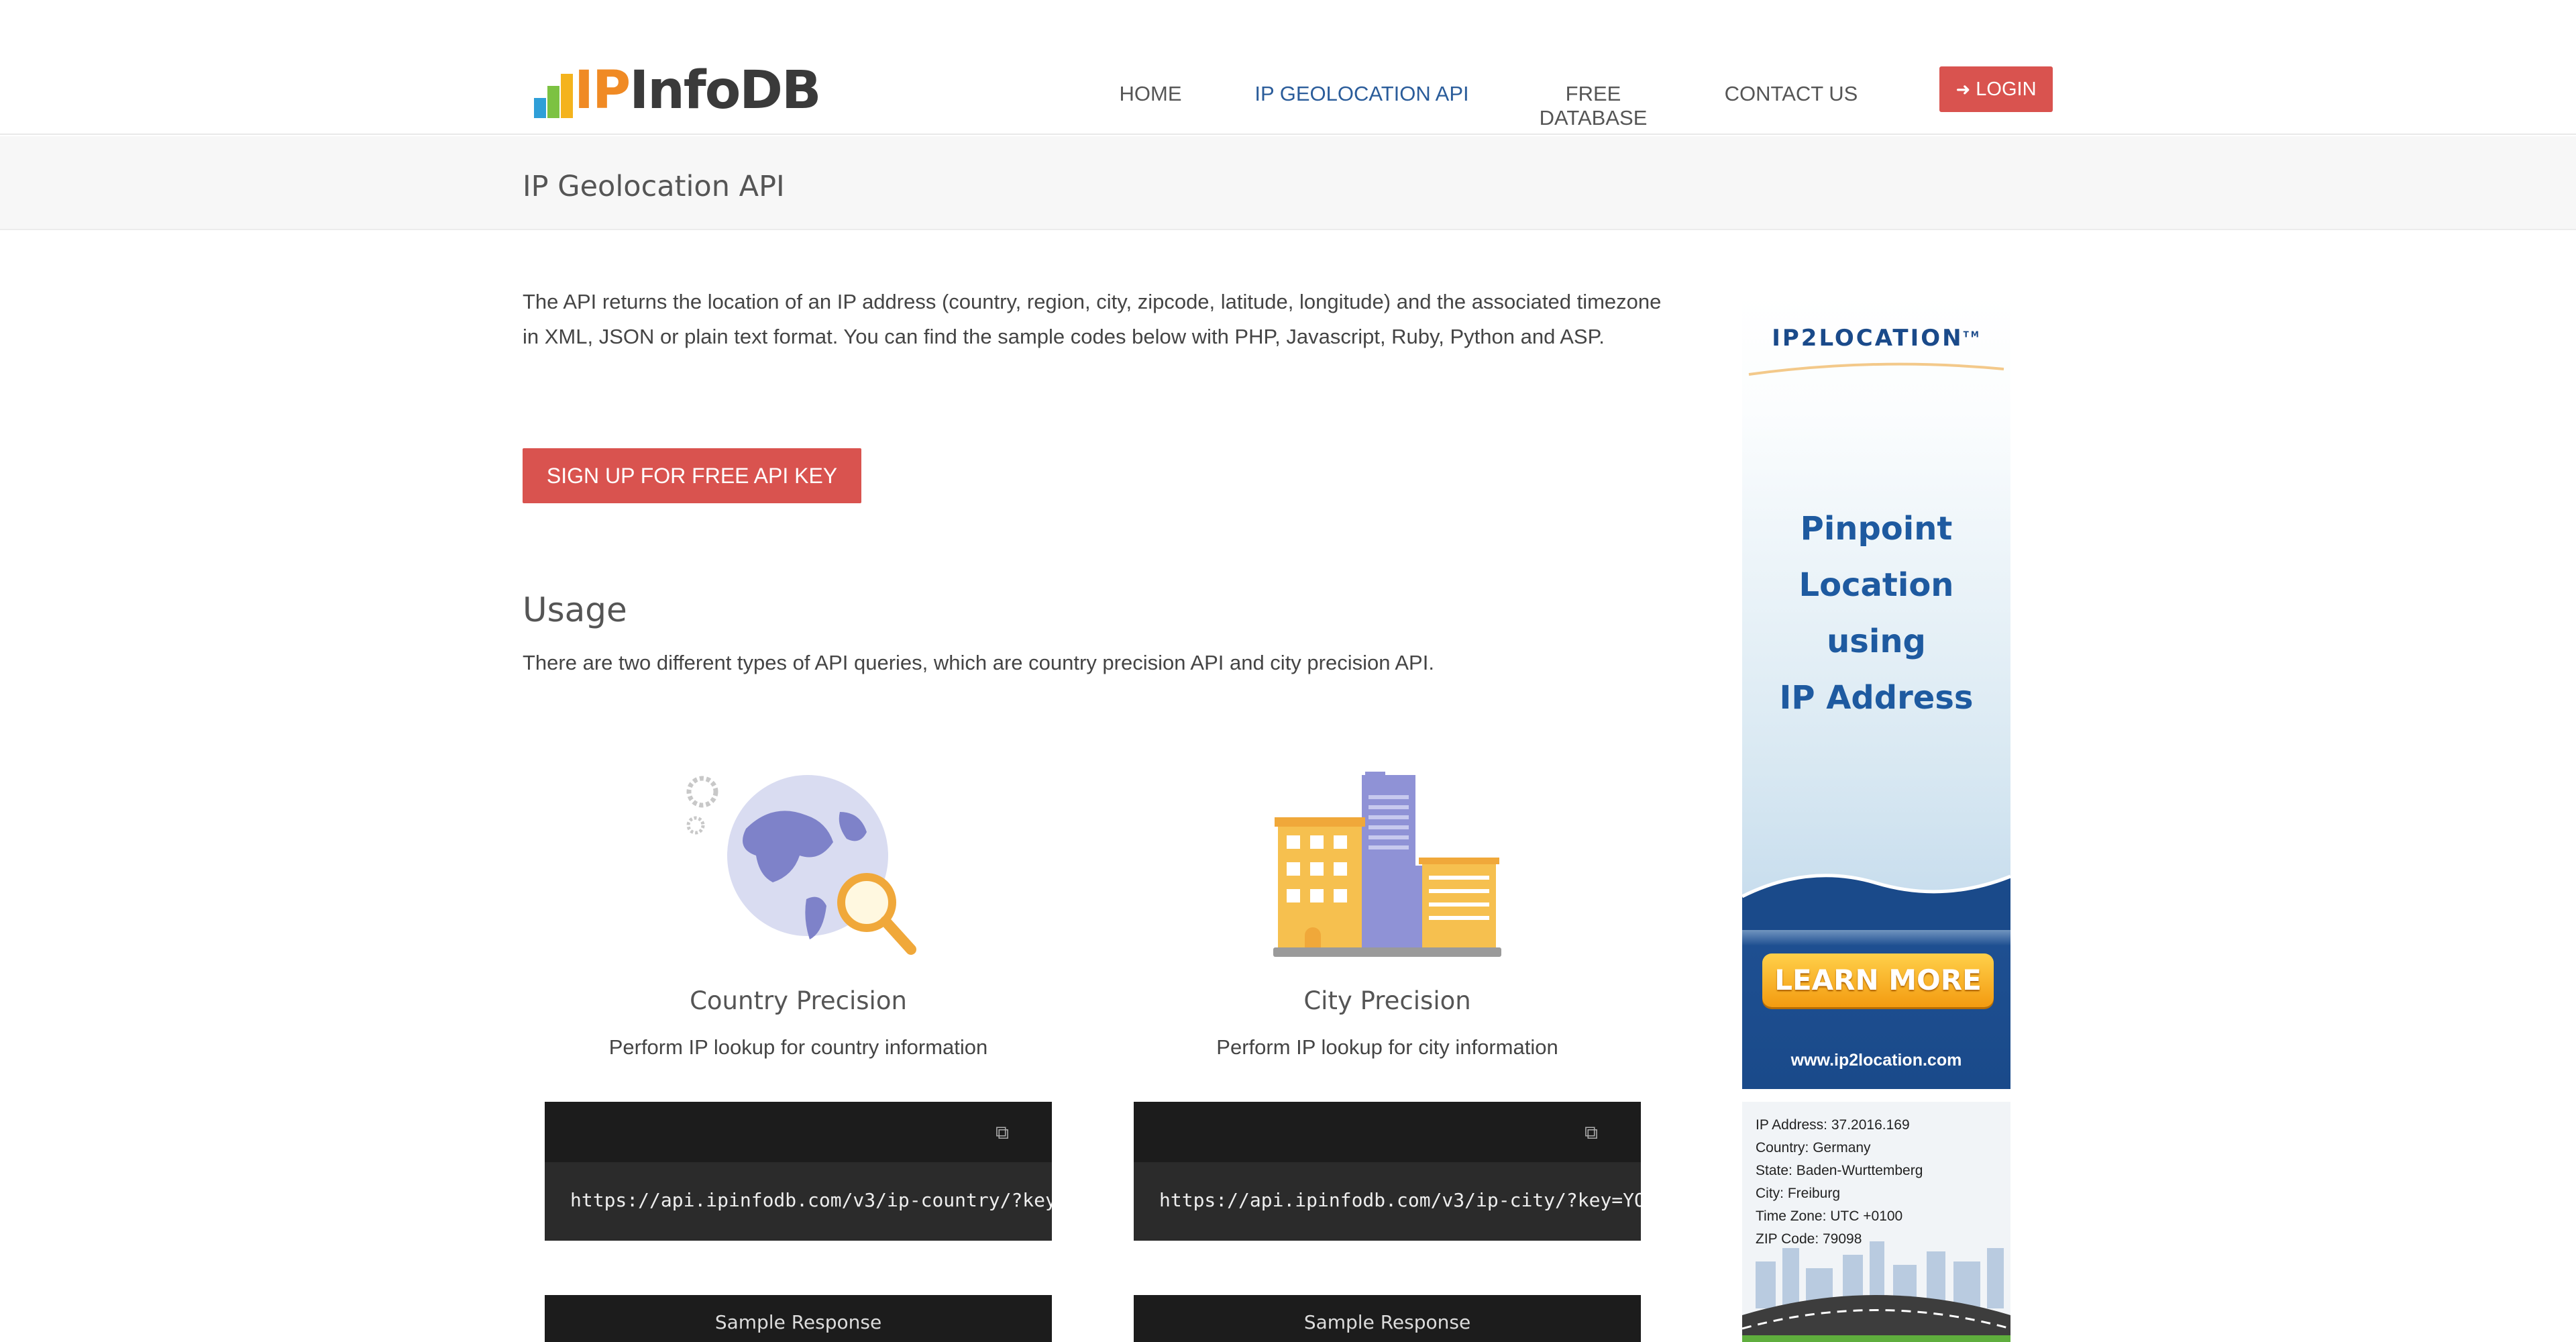  I want to click on nav-free-database: FREE DATABASE, so click(1593, 106).